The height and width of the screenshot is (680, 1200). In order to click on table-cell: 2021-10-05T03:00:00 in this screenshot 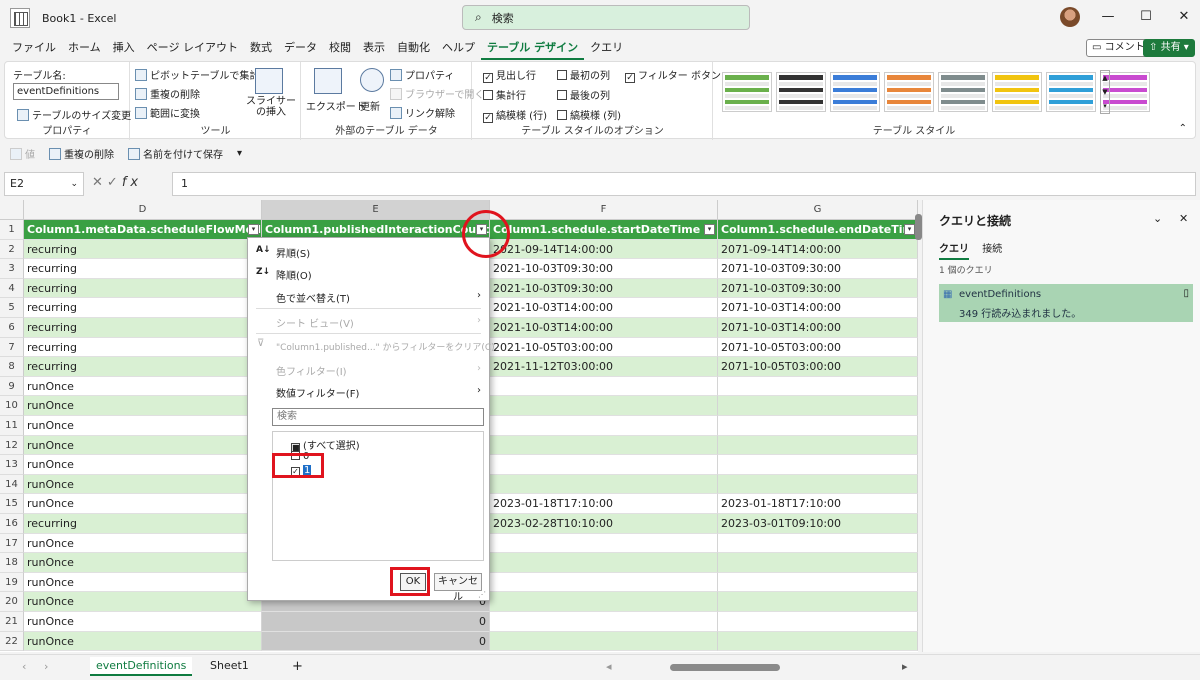, I will do `click(604, 347)`.